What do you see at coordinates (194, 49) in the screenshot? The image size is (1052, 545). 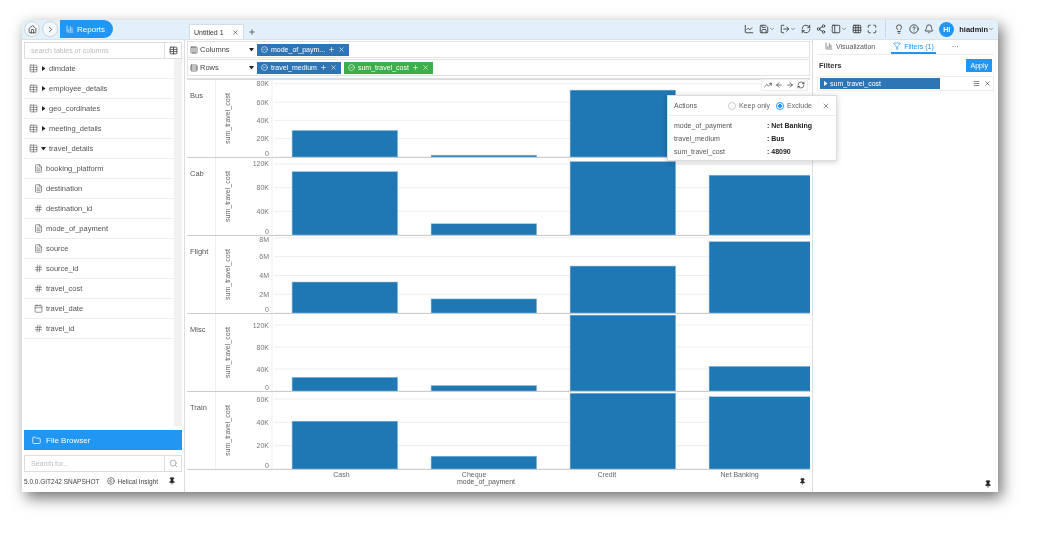 I see `columns-icon` at bounding box center [194, 49].